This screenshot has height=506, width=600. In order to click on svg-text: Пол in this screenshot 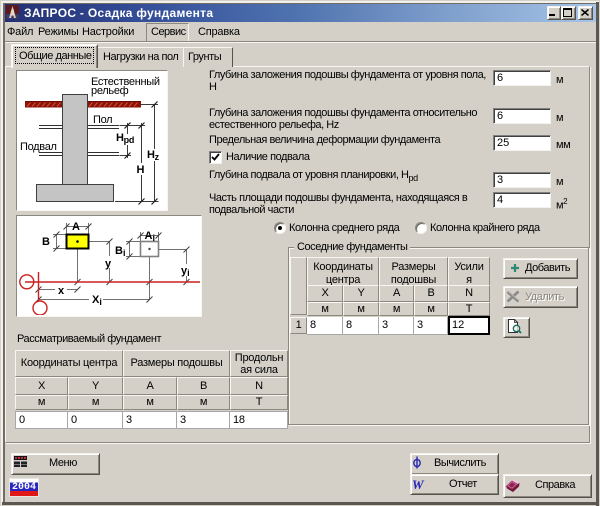, I will do `click(102, 120)`.